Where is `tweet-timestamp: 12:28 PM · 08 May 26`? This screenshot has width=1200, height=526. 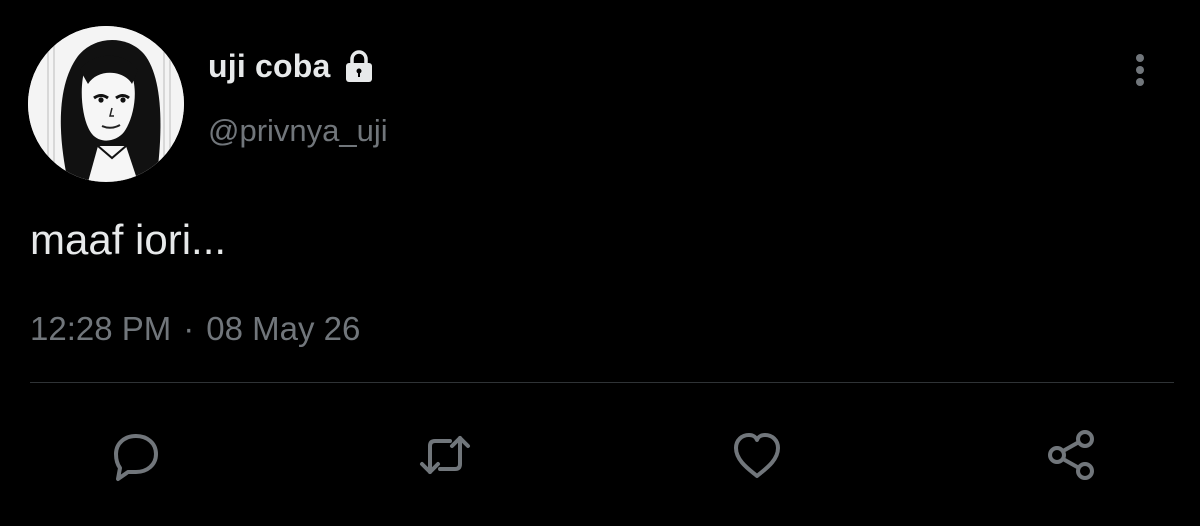 tweet-timestamp: 12:28 PM · 08 May 26 is located at coordinates (195, 329).